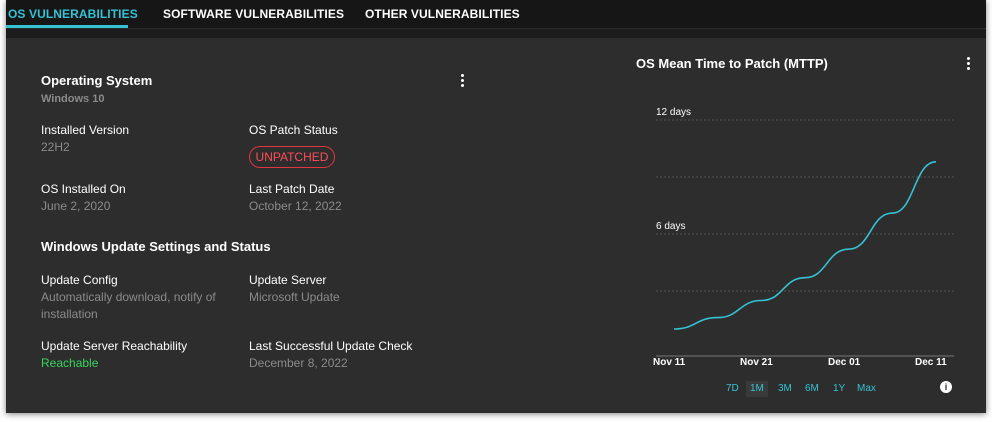 This screenshot has height=422, width=992. What do you see at coordinates (756, 362) in the screenshot?
I see `x-tick-label: Nov 21` at bounding box center [756, 362].